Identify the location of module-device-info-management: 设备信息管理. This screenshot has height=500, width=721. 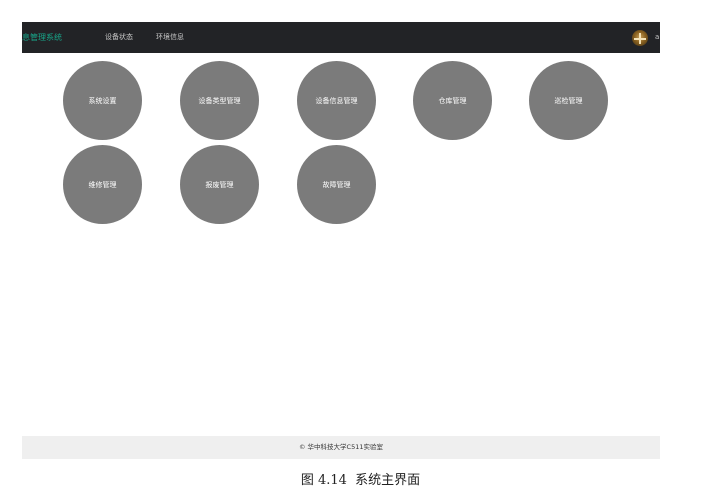
(336, 100).